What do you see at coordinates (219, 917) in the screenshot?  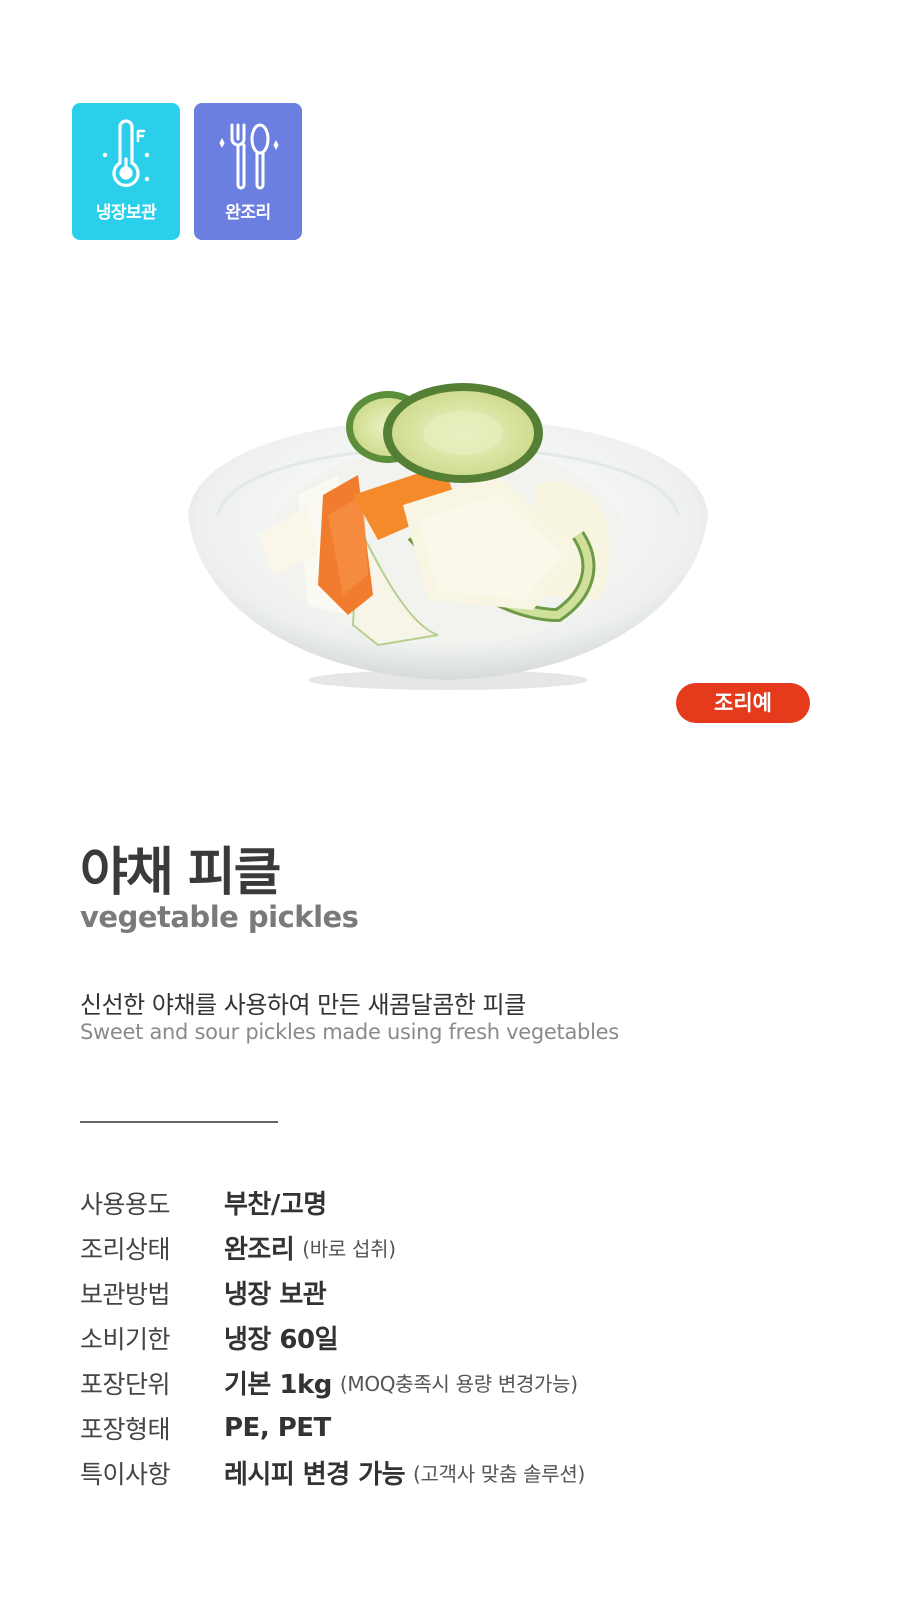 I see `product-subtitle: vegetable pickles` at bounding box center [219, 917].